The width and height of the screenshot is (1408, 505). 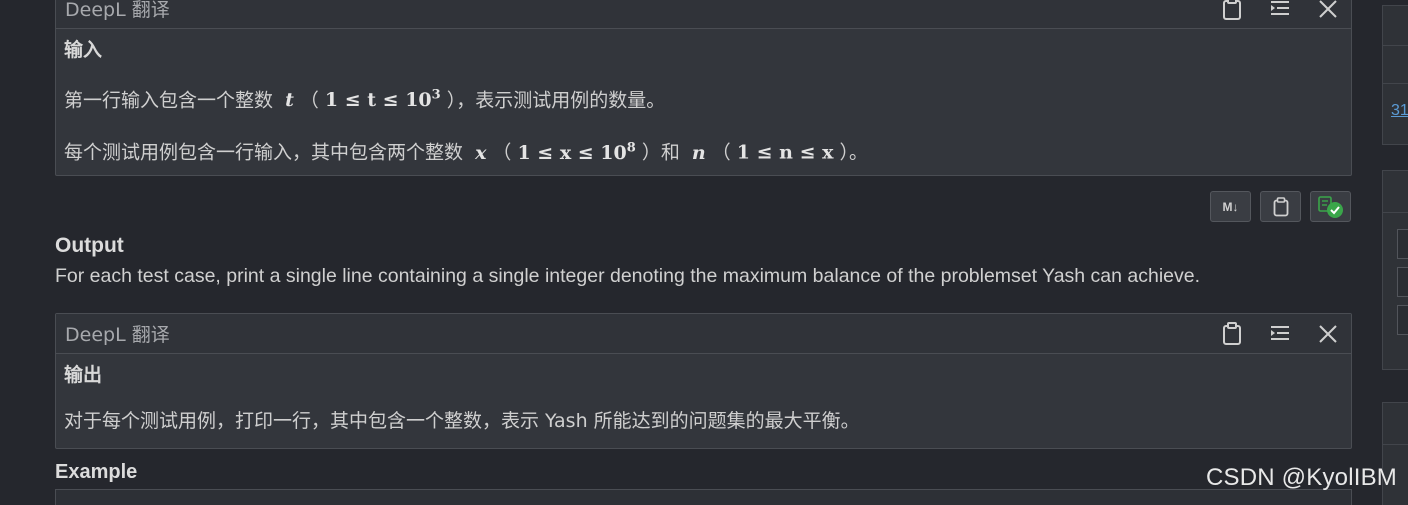 What do you see at coordinates (1301, 477) in the screenshot?
I see `watermark: CSDN @KyolIBM` at bounding box center [1301, 477].